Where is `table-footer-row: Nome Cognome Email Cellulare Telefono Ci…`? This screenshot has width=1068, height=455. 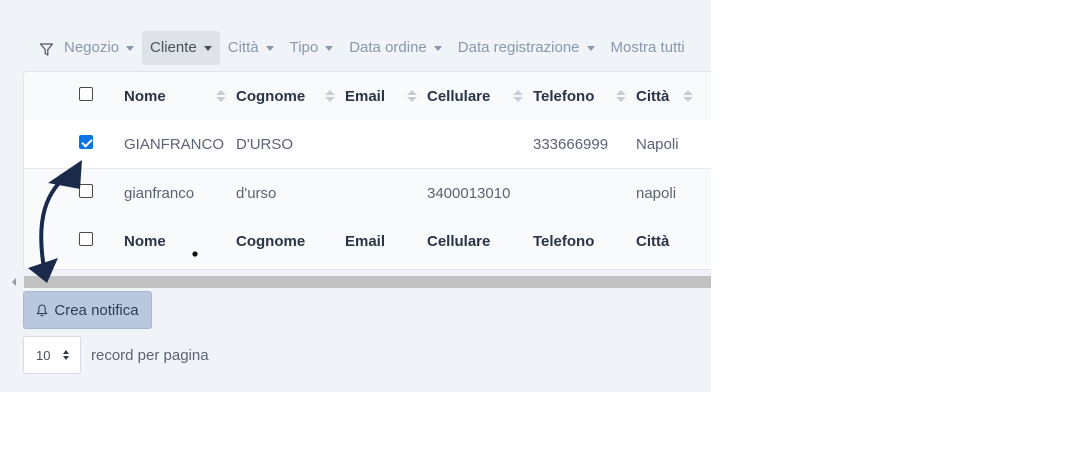
table-footer-row: Nome Cognome Email Cellulare Telefono Ci… is located at coordinates (367, 241).